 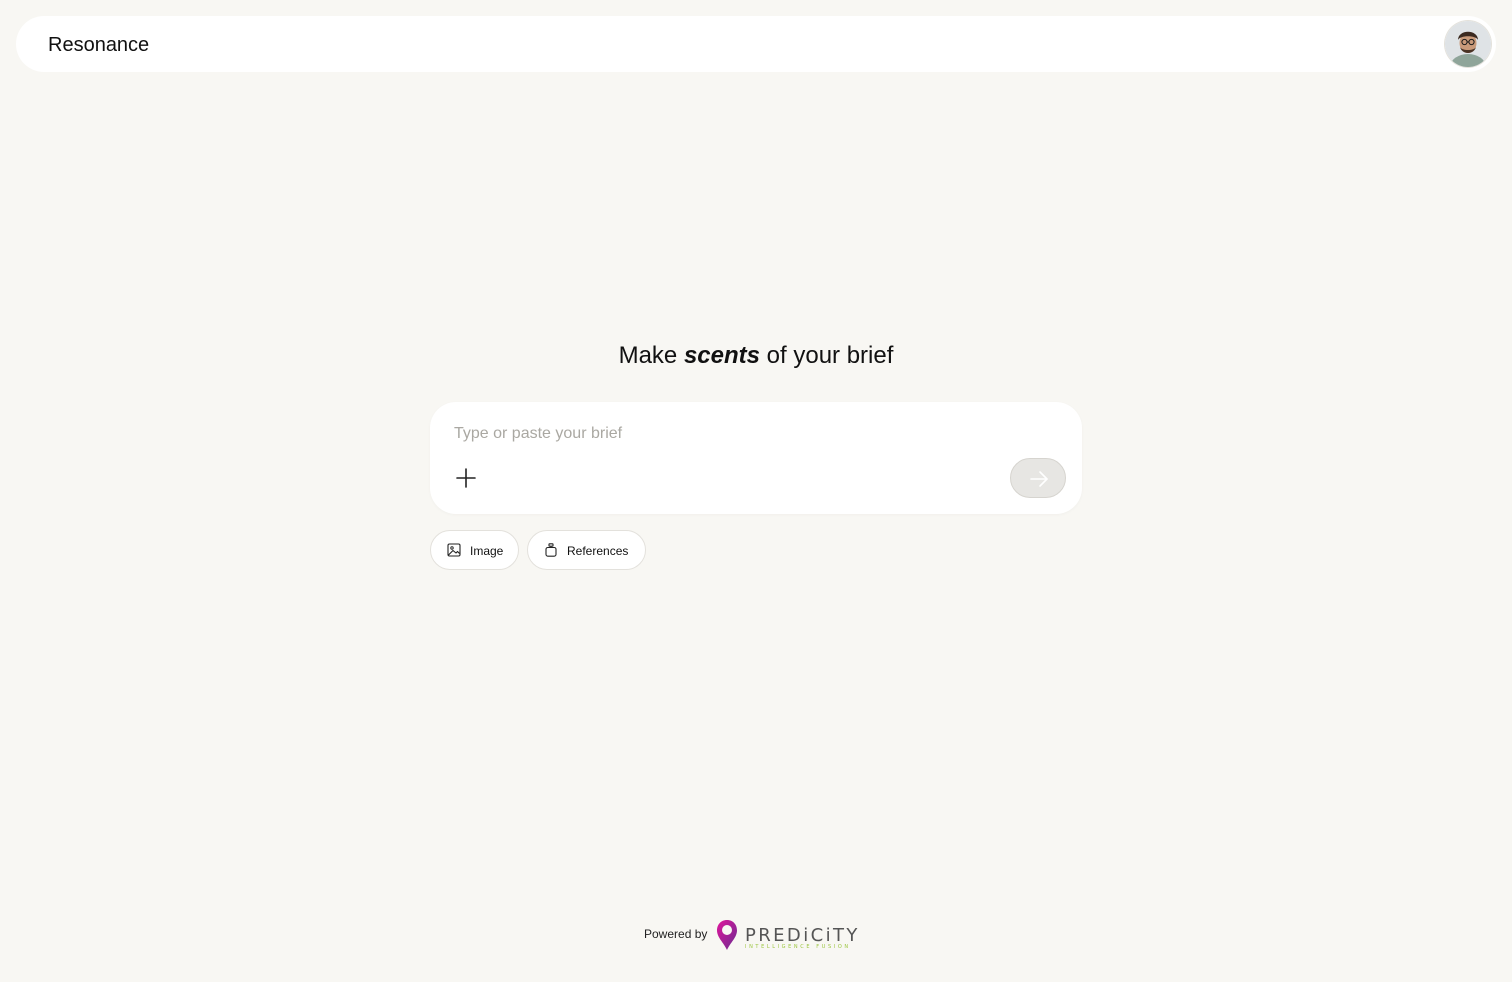 What do you see at coordinates (598, 551) in the screenshot?
I see `references-chip-label: References` at bounding box center [598, 551].